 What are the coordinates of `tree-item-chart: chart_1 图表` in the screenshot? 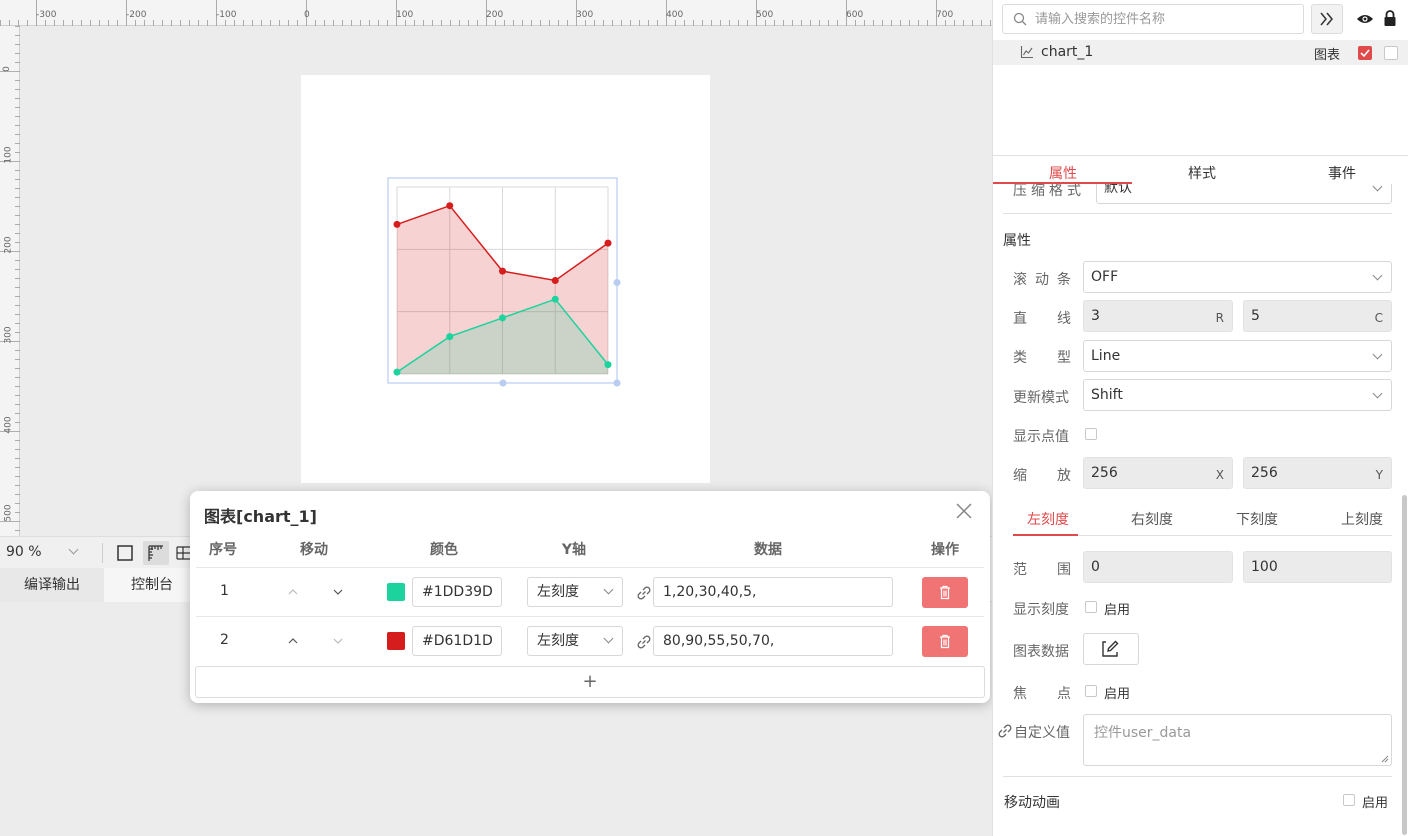 It's located at (1200, 52).